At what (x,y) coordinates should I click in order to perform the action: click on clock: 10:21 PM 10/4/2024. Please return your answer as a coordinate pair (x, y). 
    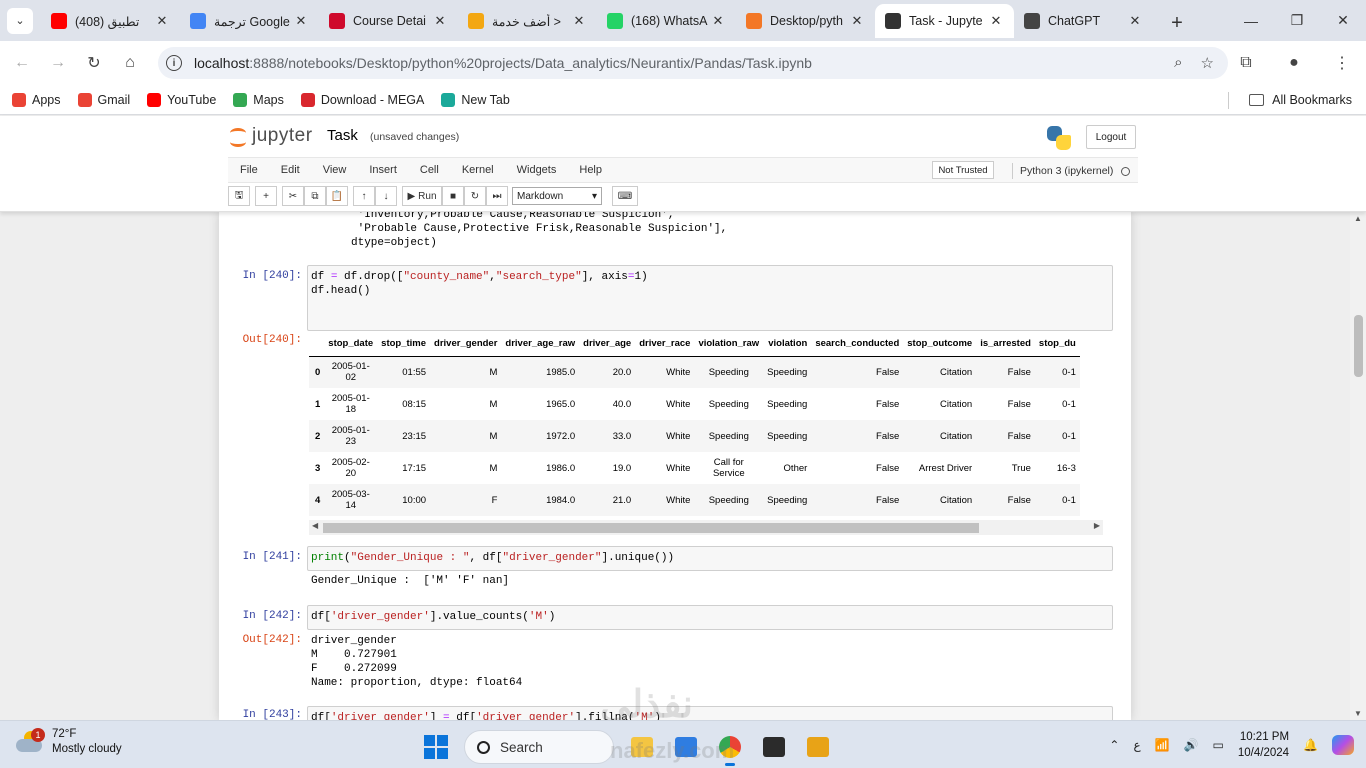
    Looking at the image, I should click on (1263, 745).